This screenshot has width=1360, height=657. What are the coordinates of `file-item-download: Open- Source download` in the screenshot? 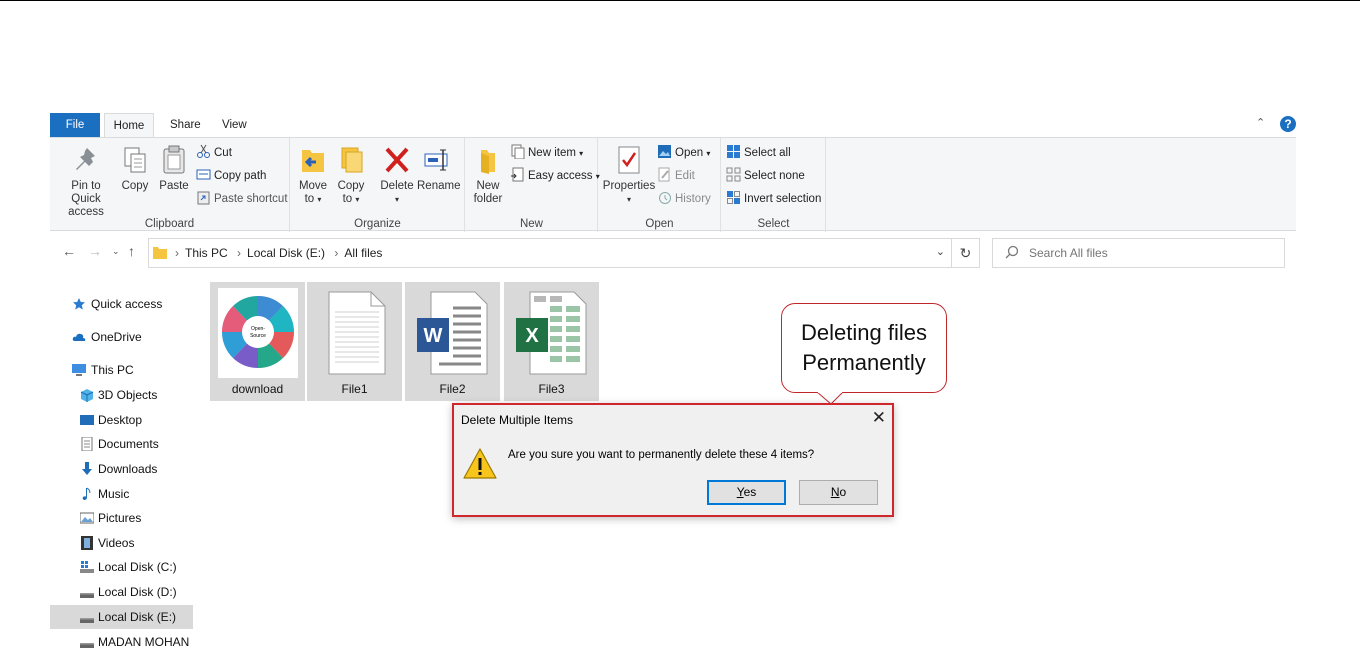 It's located at (257, 341).